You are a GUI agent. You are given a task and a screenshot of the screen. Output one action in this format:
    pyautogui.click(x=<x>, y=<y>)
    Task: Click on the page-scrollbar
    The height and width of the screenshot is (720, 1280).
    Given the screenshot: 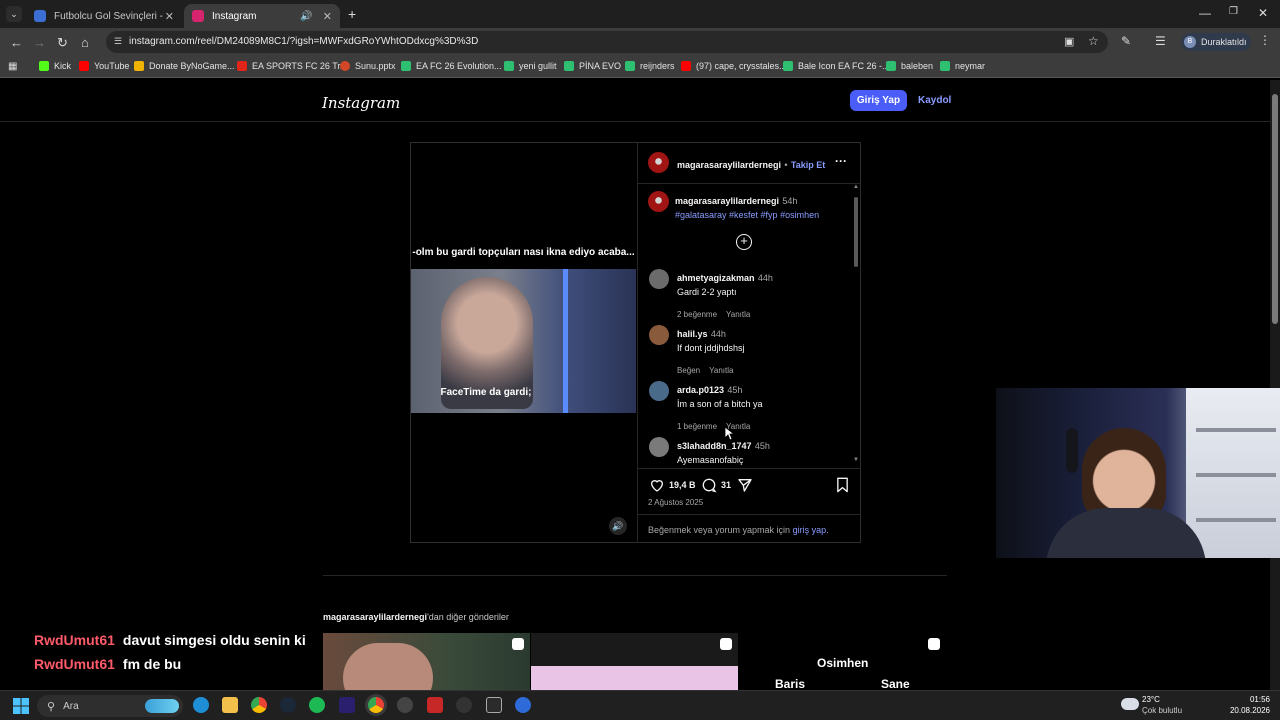 What is the action you would take?
    pyautogui.click(x=1275, y=385)
    